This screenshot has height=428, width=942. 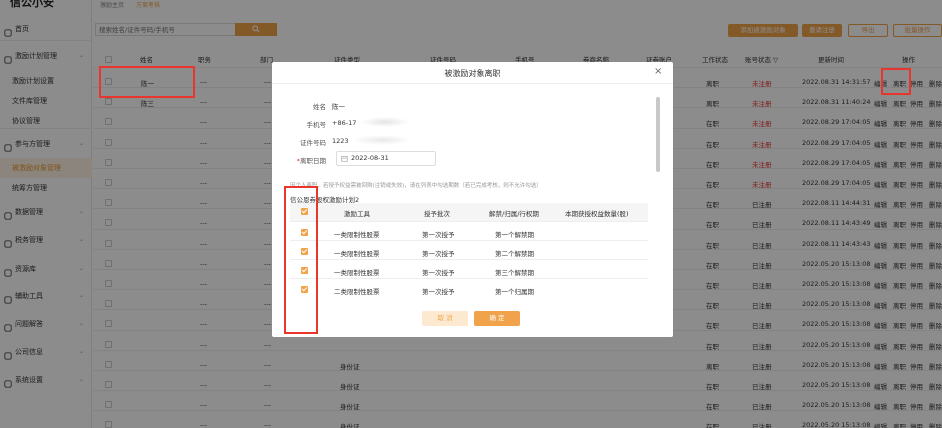 I want to click on phone-label: 手机号, so click(x=316, y=125).